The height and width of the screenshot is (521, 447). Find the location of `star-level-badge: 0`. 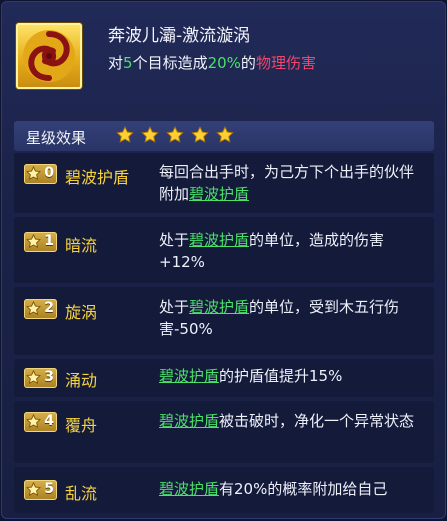

star-level-badge: 0 is located at coordinates (40, 174).